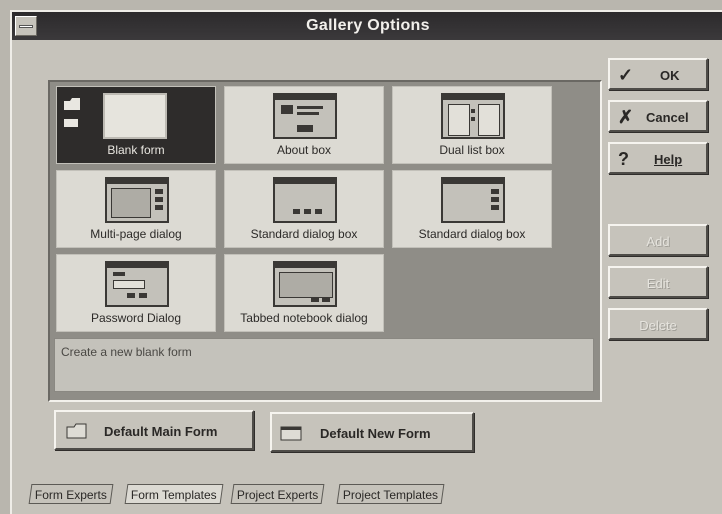 This screenshot has width=722, height=514. I want to click on about-box-icon, so click(305, 116).